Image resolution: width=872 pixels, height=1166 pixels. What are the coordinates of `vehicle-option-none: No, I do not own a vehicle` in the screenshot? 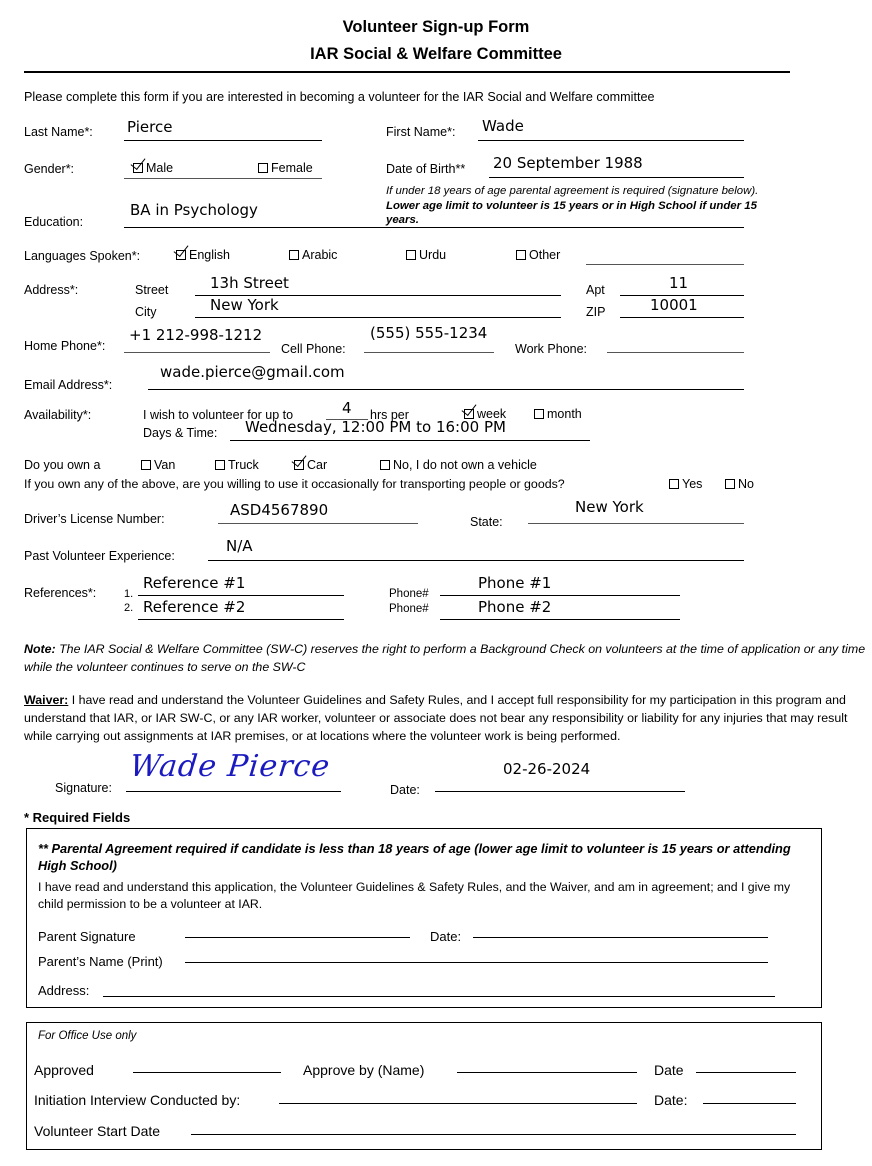 It's located at (458, 465).